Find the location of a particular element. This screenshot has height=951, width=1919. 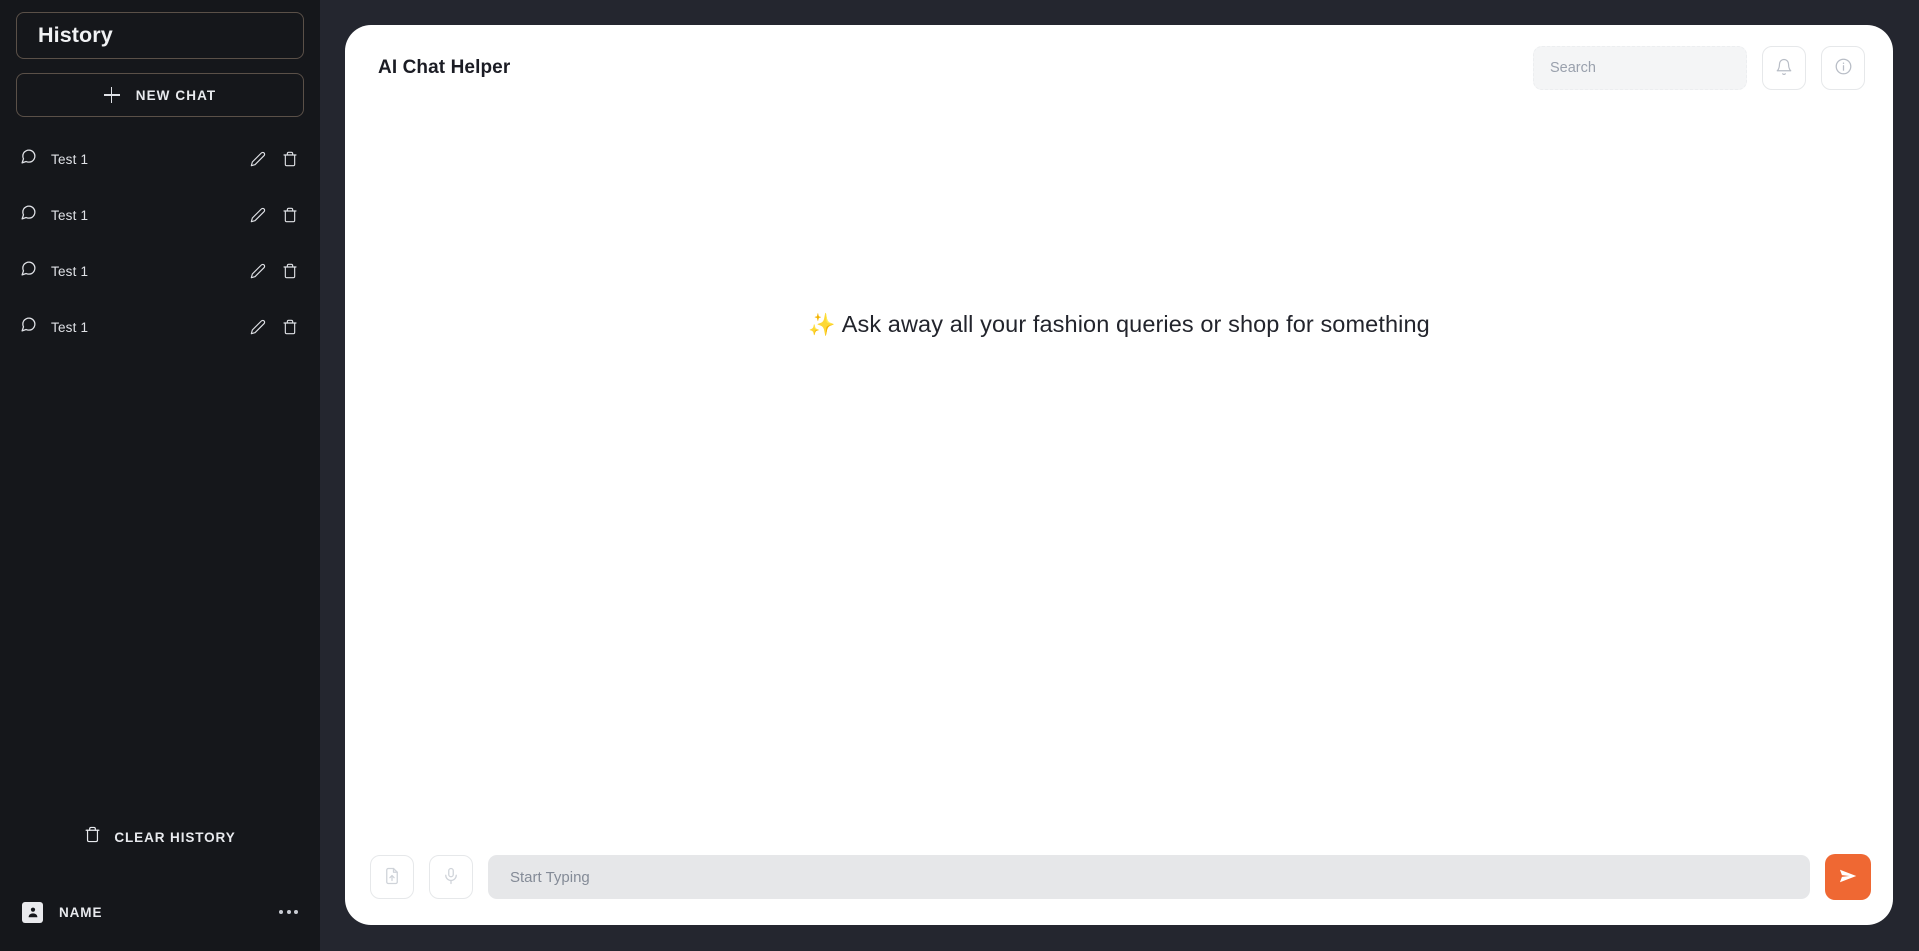

new-chat-label: NEW CHAT is located at coordinates (176, 95).